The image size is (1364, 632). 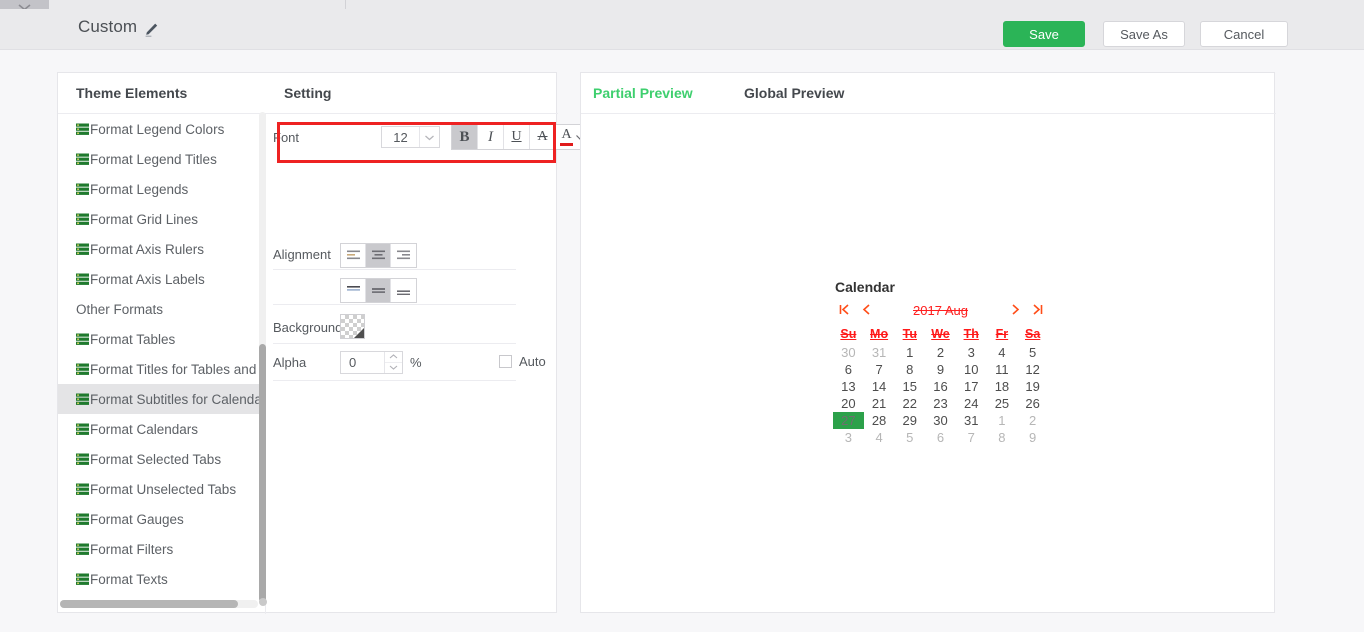 What do you see at coordinates (161, 249) in the screenshot?
I see `theme-element-item: Format Axis Rulers` at bounding box center [161, 249].